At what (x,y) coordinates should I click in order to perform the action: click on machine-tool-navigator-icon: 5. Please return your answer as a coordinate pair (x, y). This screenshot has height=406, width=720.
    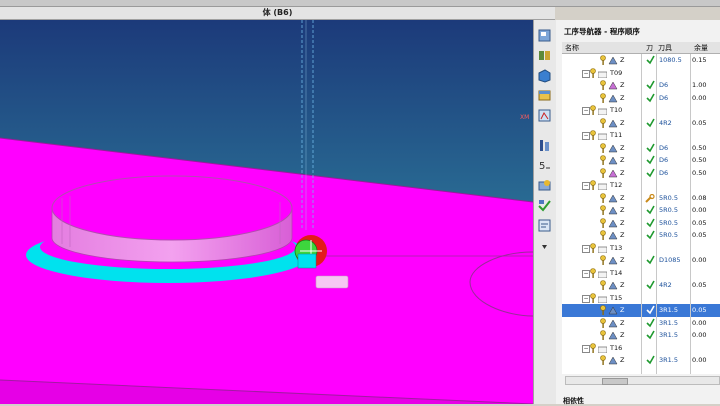
    Looking at the image, I should click on (544, 165).